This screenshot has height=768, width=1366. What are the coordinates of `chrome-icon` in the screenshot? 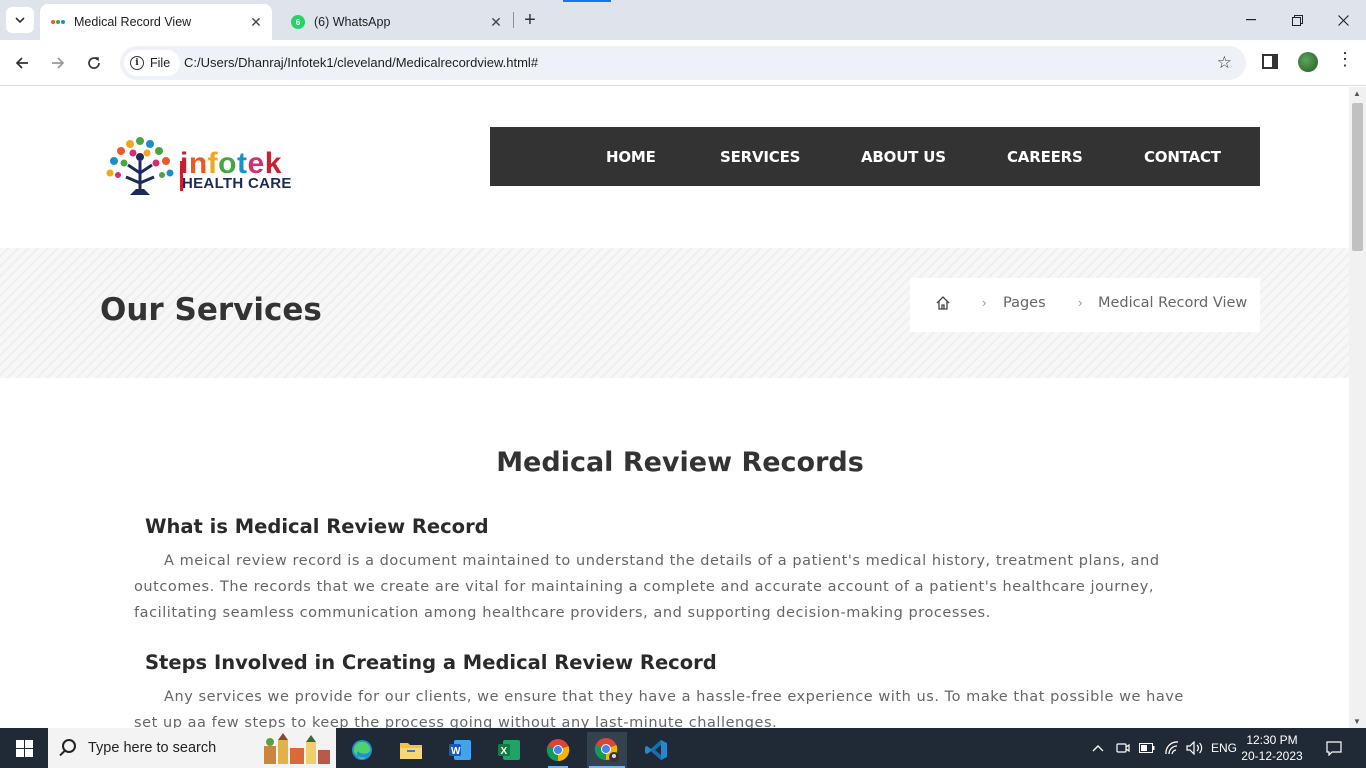 It's located at (558, 750).